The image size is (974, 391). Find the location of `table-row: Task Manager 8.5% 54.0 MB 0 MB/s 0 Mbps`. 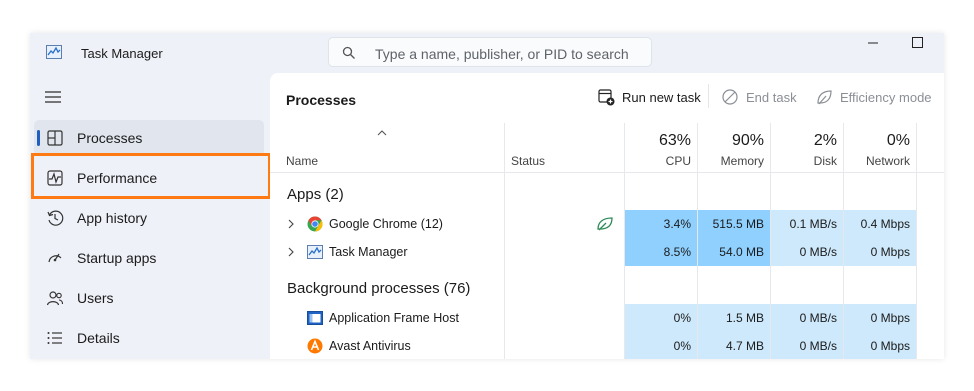

table-row: Task Manager 8.5% 54.0 MB 0 MB/s 0 Mbps is located at coordinates (607, 252).